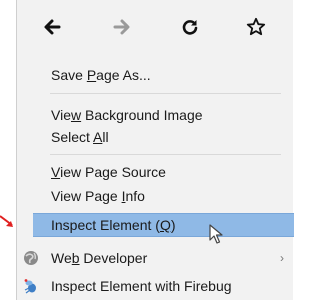  I want to click on menu-item-accesskey: V, so click(56, 172).